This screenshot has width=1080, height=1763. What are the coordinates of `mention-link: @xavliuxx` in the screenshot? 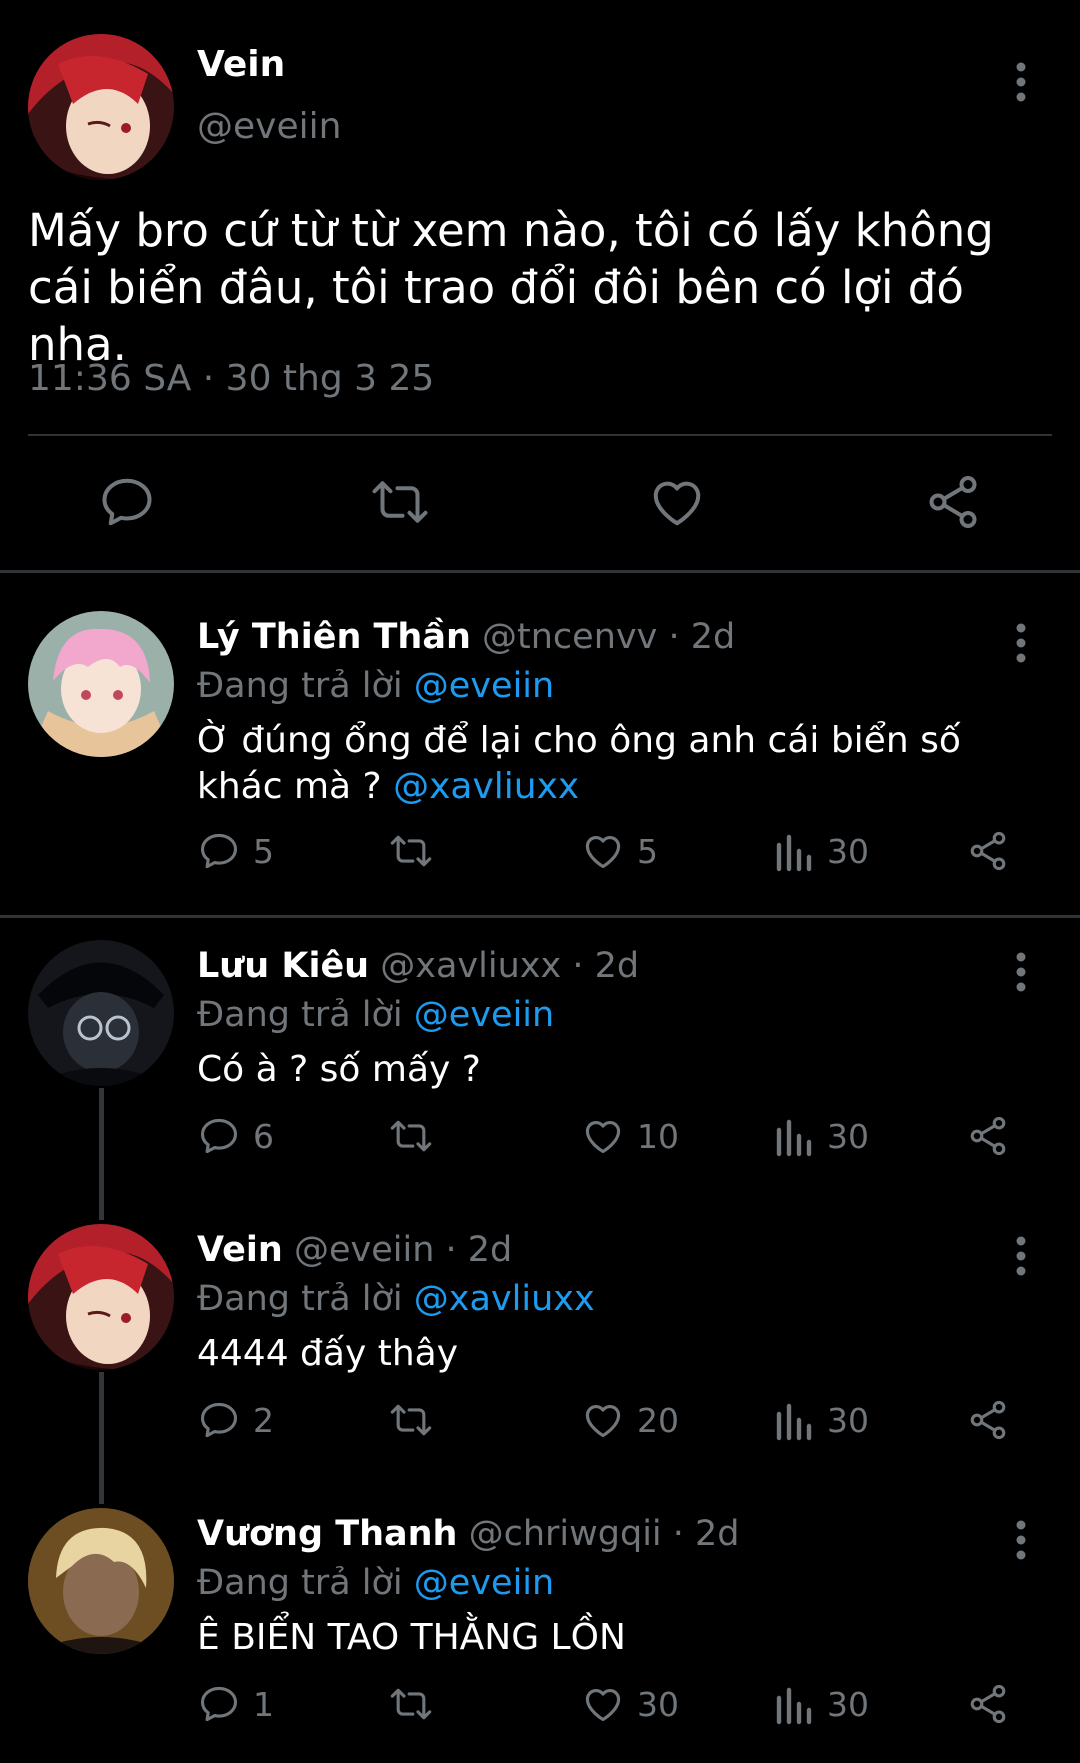 It's located at (486, 786).